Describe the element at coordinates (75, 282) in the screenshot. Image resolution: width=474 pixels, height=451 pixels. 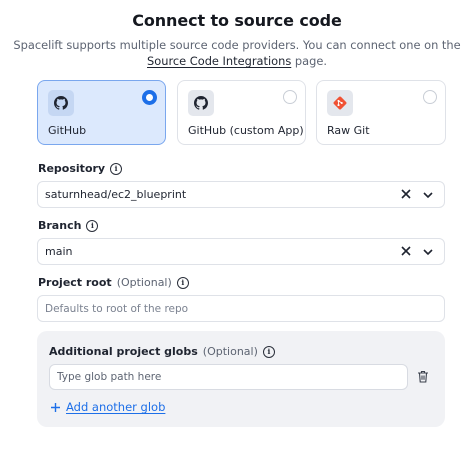
I see `project-root-label-text: Project root` at that location.